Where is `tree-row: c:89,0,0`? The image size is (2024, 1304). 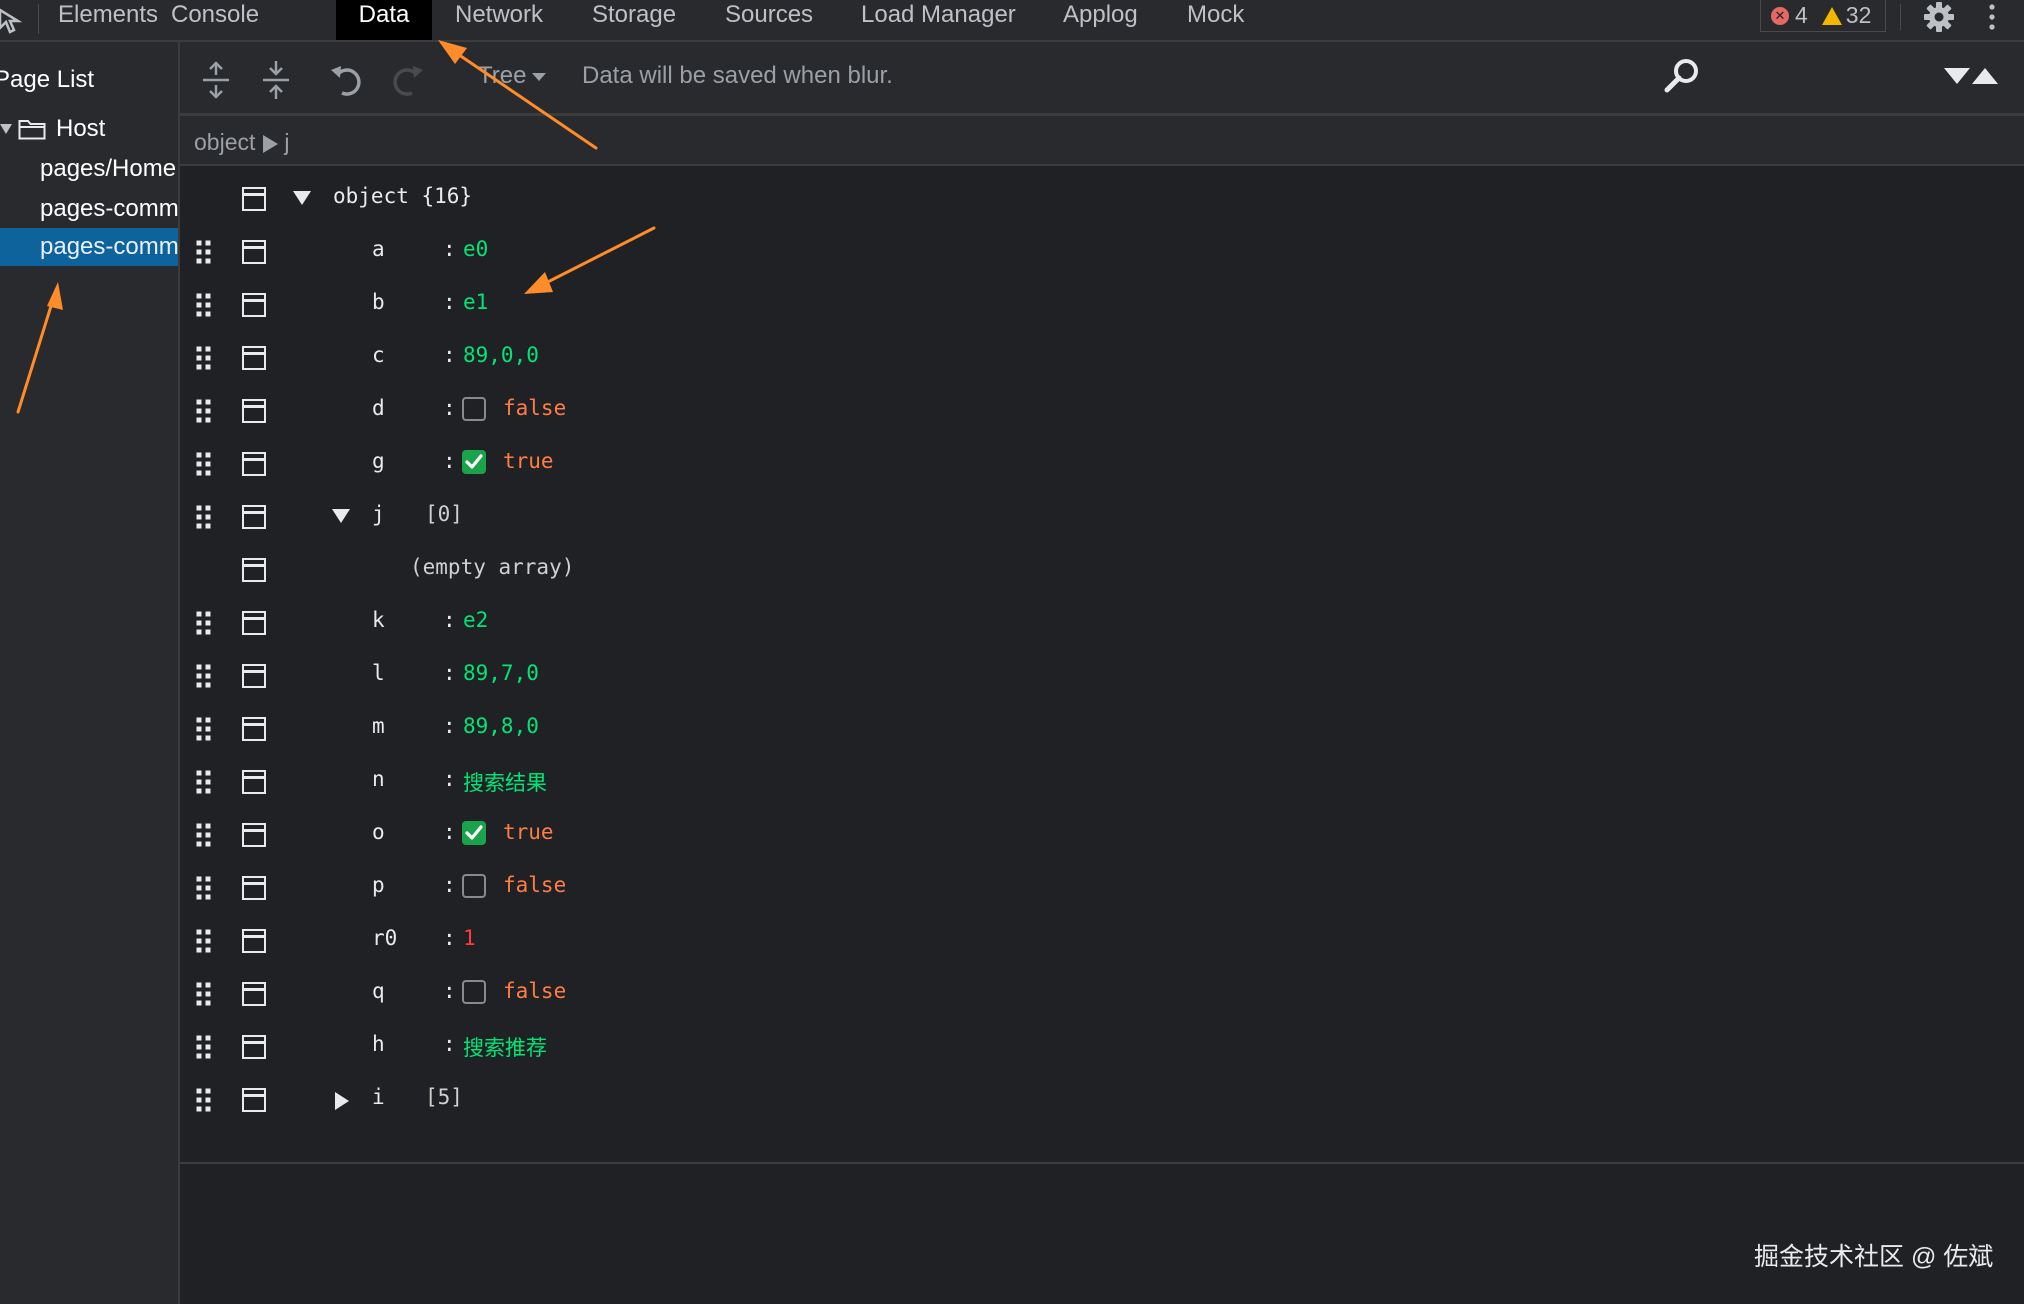 tree-row: c:89,0,0 is located at coordinates (1102, 357).